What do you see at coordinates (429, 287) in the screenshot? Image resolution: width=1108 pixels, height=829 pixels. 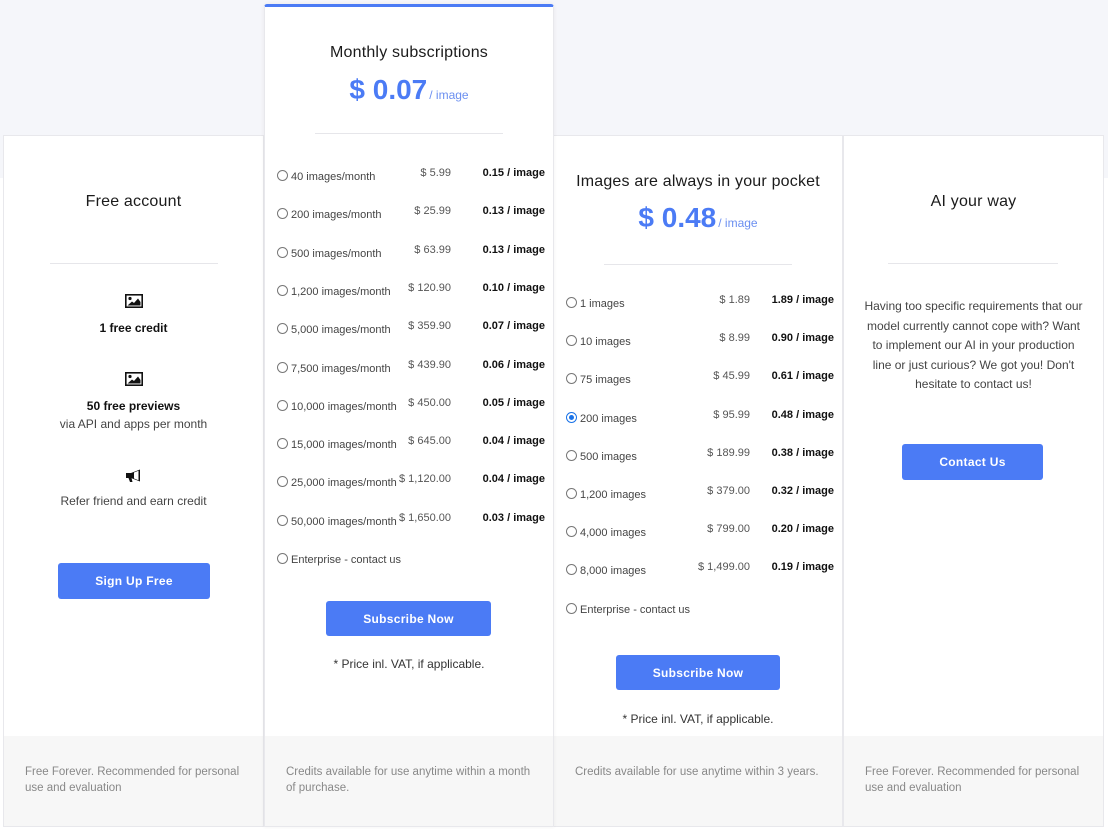 I see `plan-option-price: $ 120.90` at bounding box center [429, 287].